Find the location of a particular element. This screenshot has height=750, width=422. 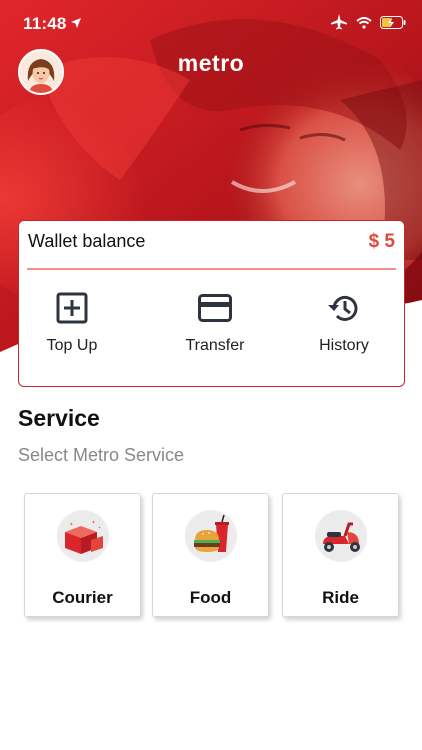

top-up-label: Top Up is located at coordinates (72, 345).